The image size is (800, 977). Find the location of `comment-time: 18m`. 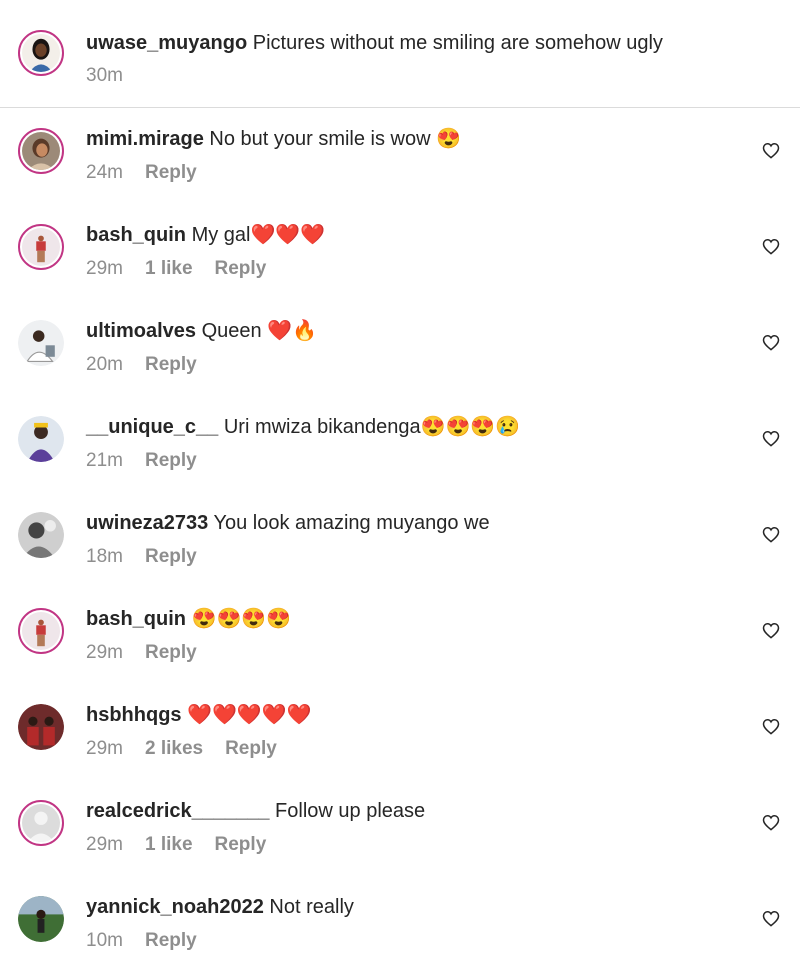

comment-time: 18m is located at coordinates (104, 556).